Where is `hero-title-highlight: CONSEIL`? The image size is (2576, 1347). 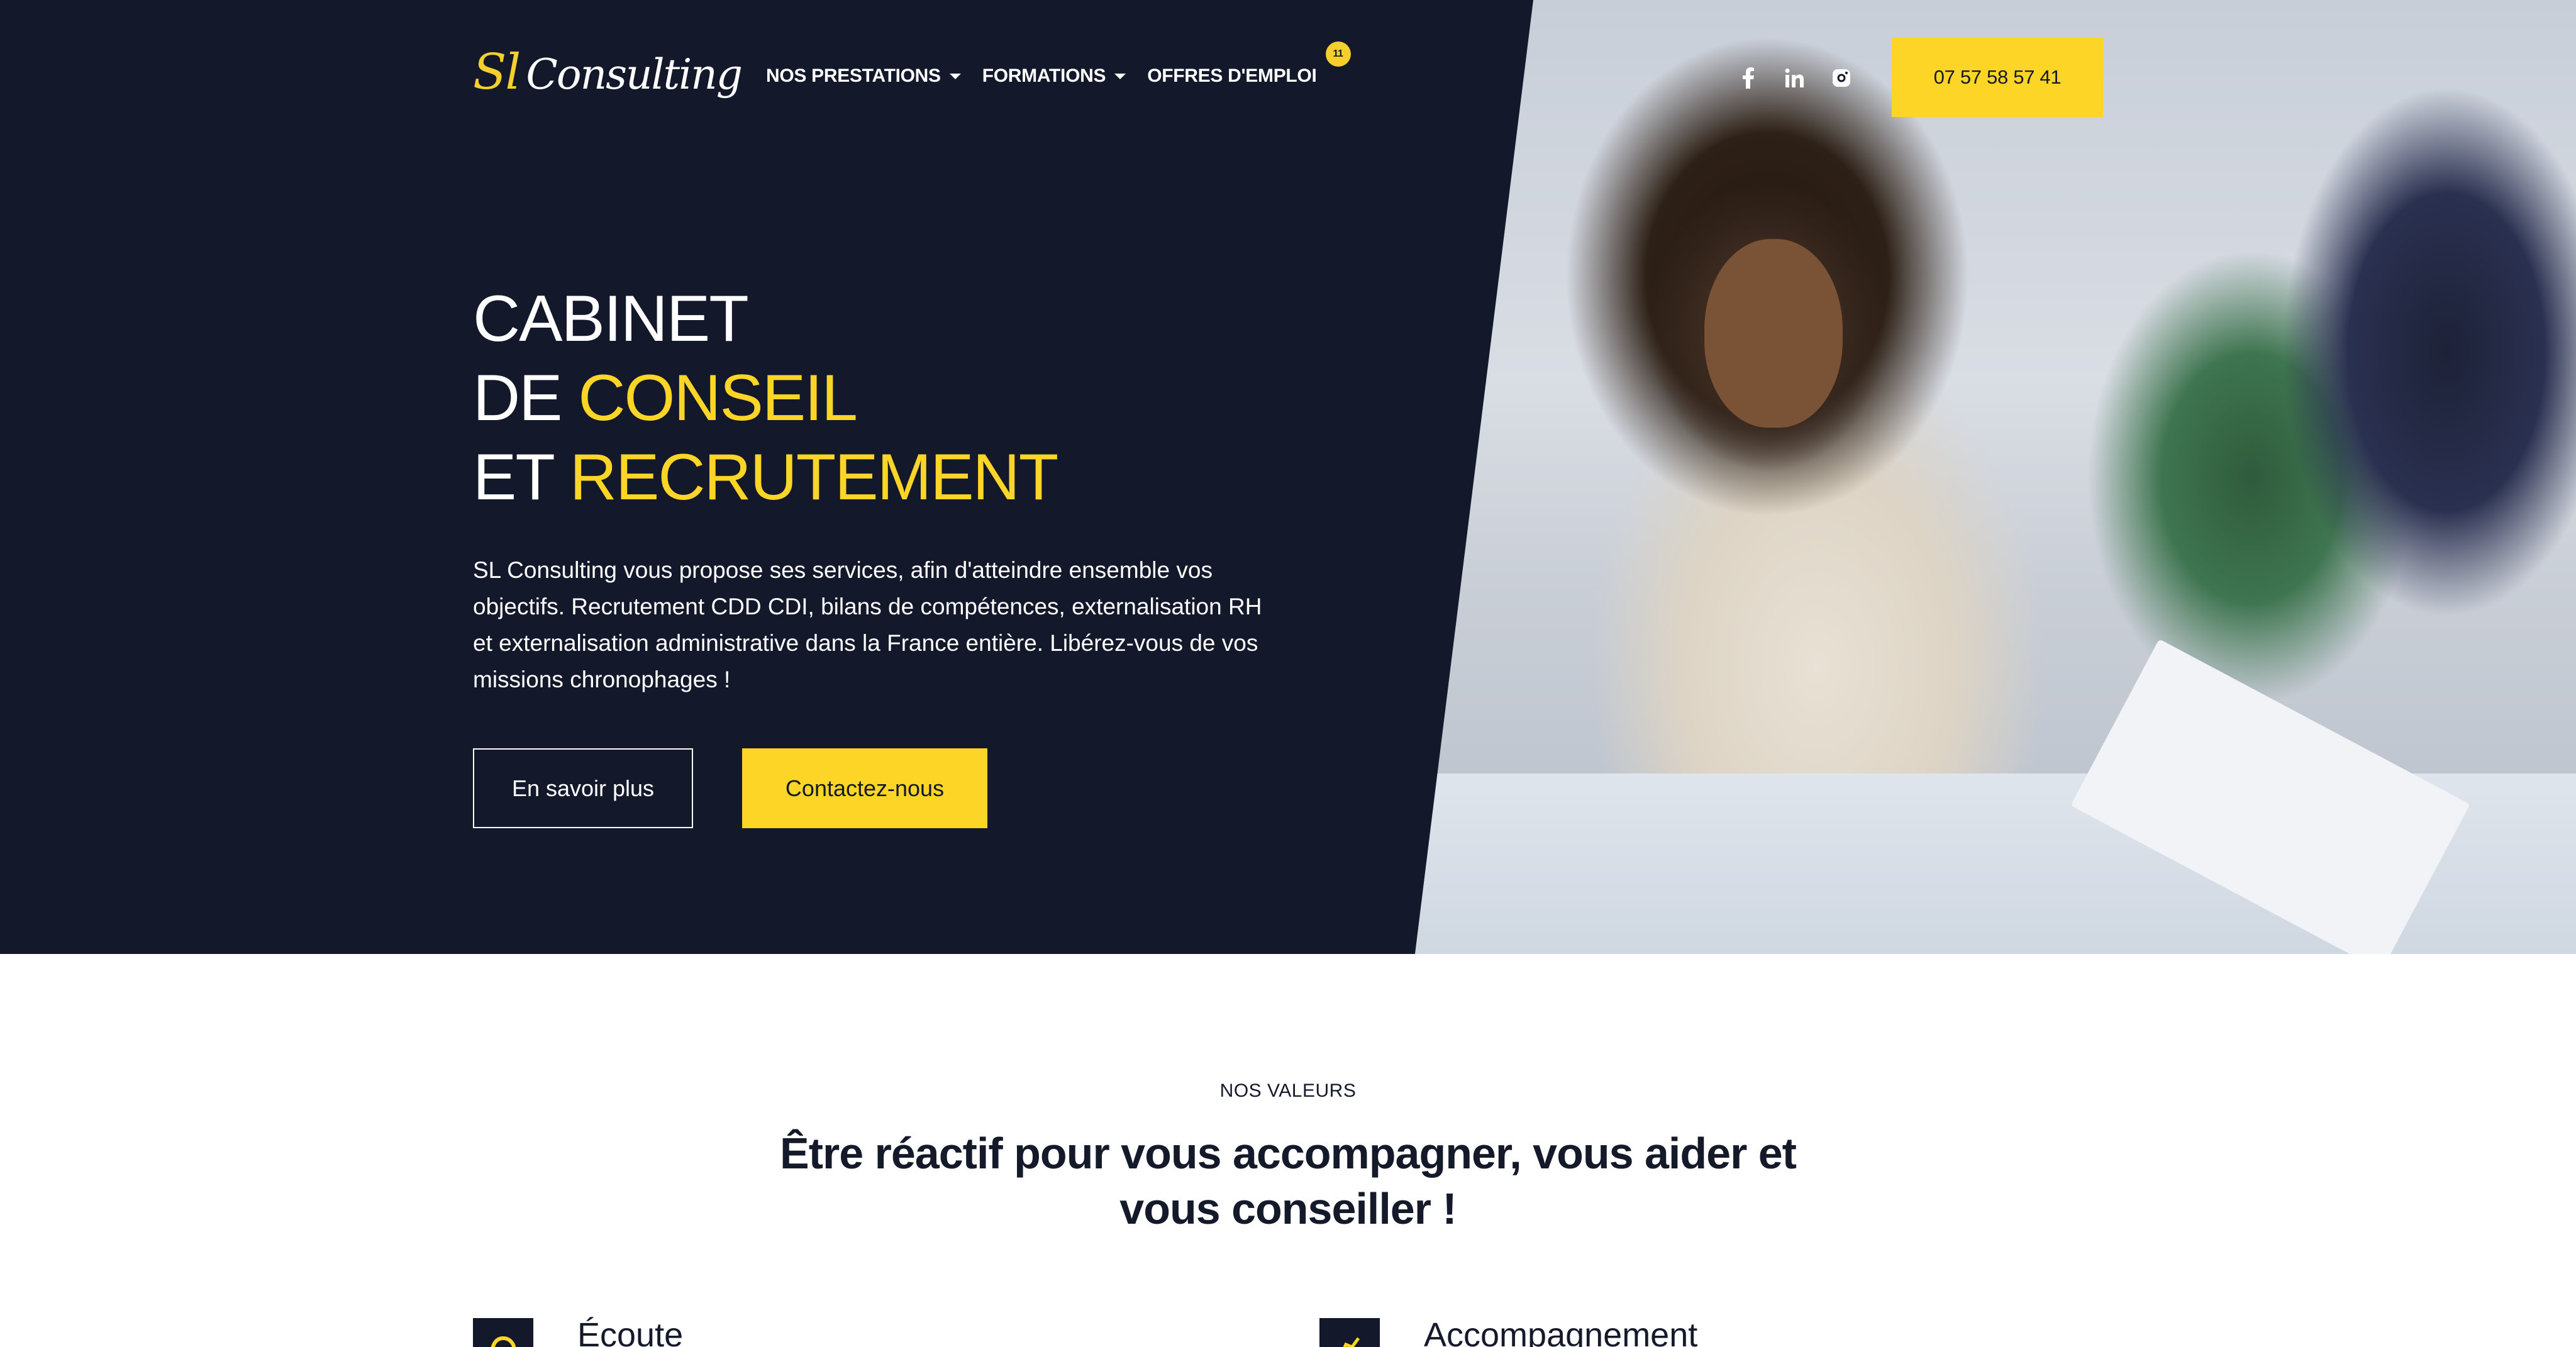 hero-title-highlight: CONSEIL is located at coordinates (718, 398).